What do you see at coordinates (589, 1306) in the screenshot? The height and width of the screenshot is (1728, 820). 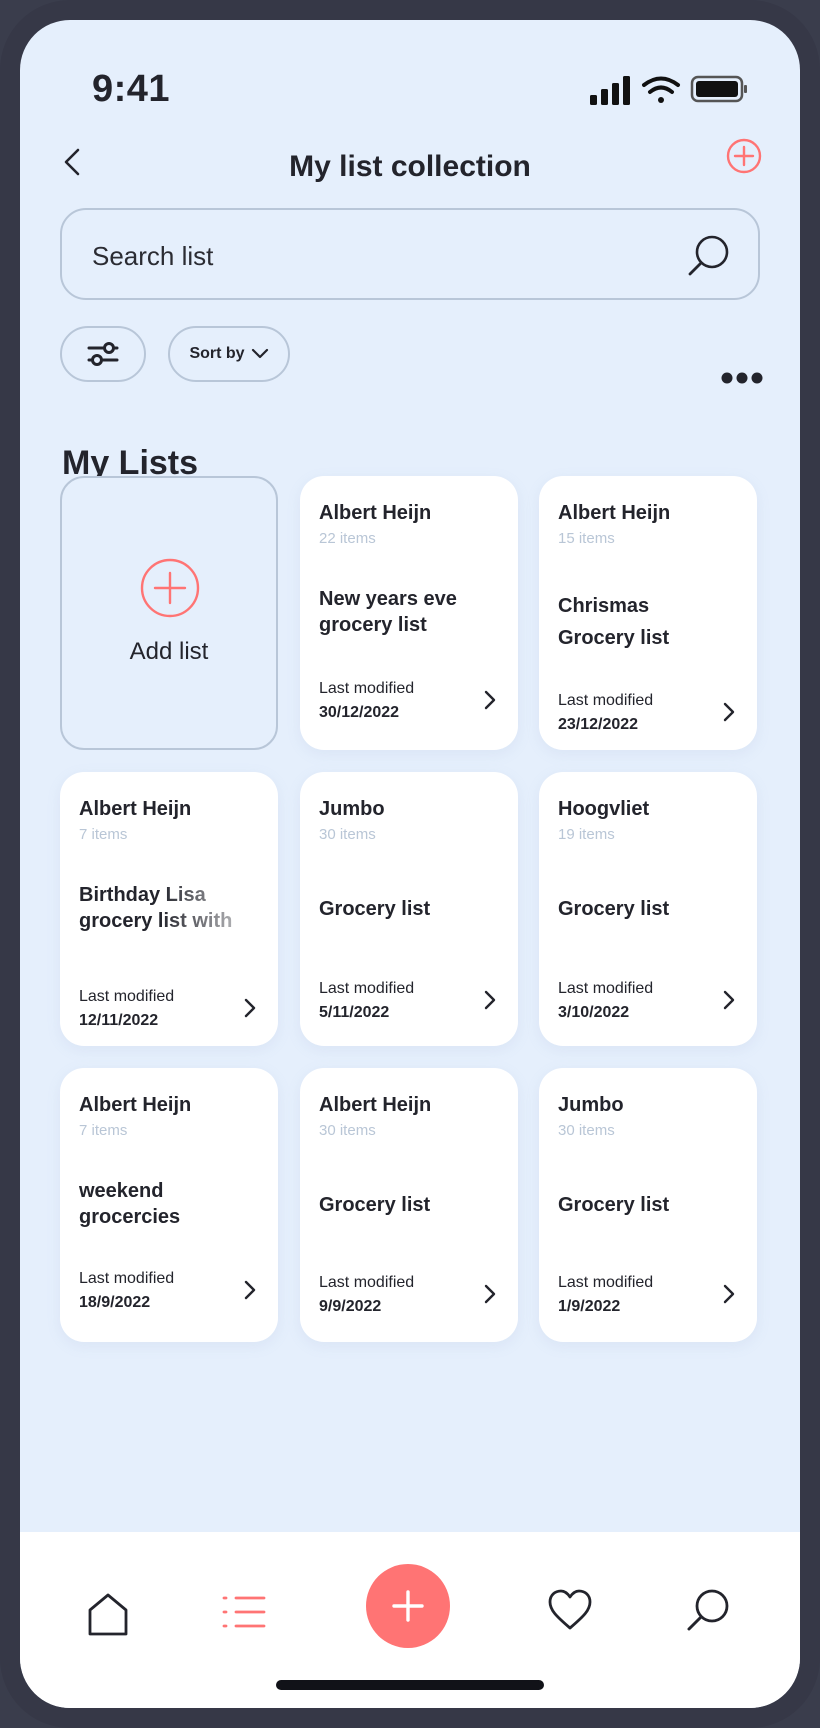 I see `last-modified-date: 1/9/2022` at bounding box center [589, 1306].